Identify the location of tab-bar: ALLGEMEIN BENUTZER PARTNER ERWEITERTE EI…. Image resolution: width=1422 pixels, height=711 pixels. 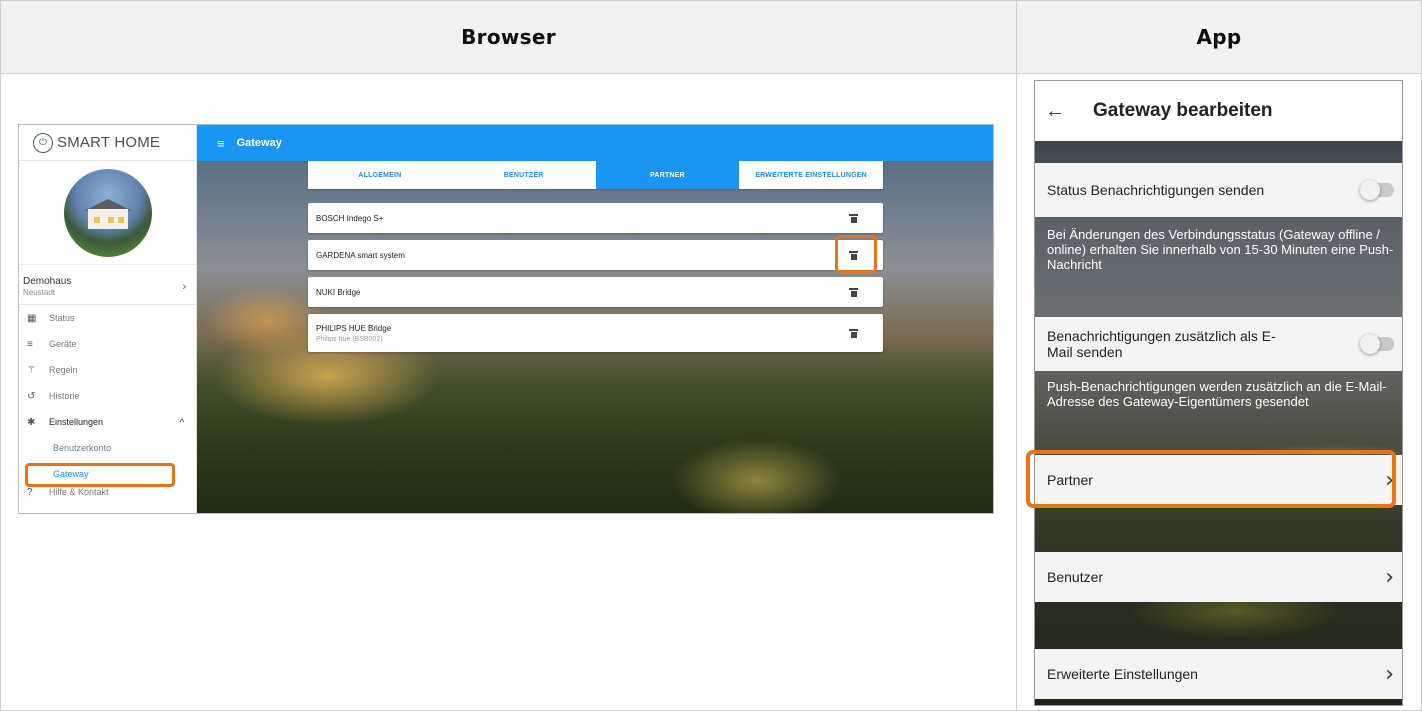
(595, 175).